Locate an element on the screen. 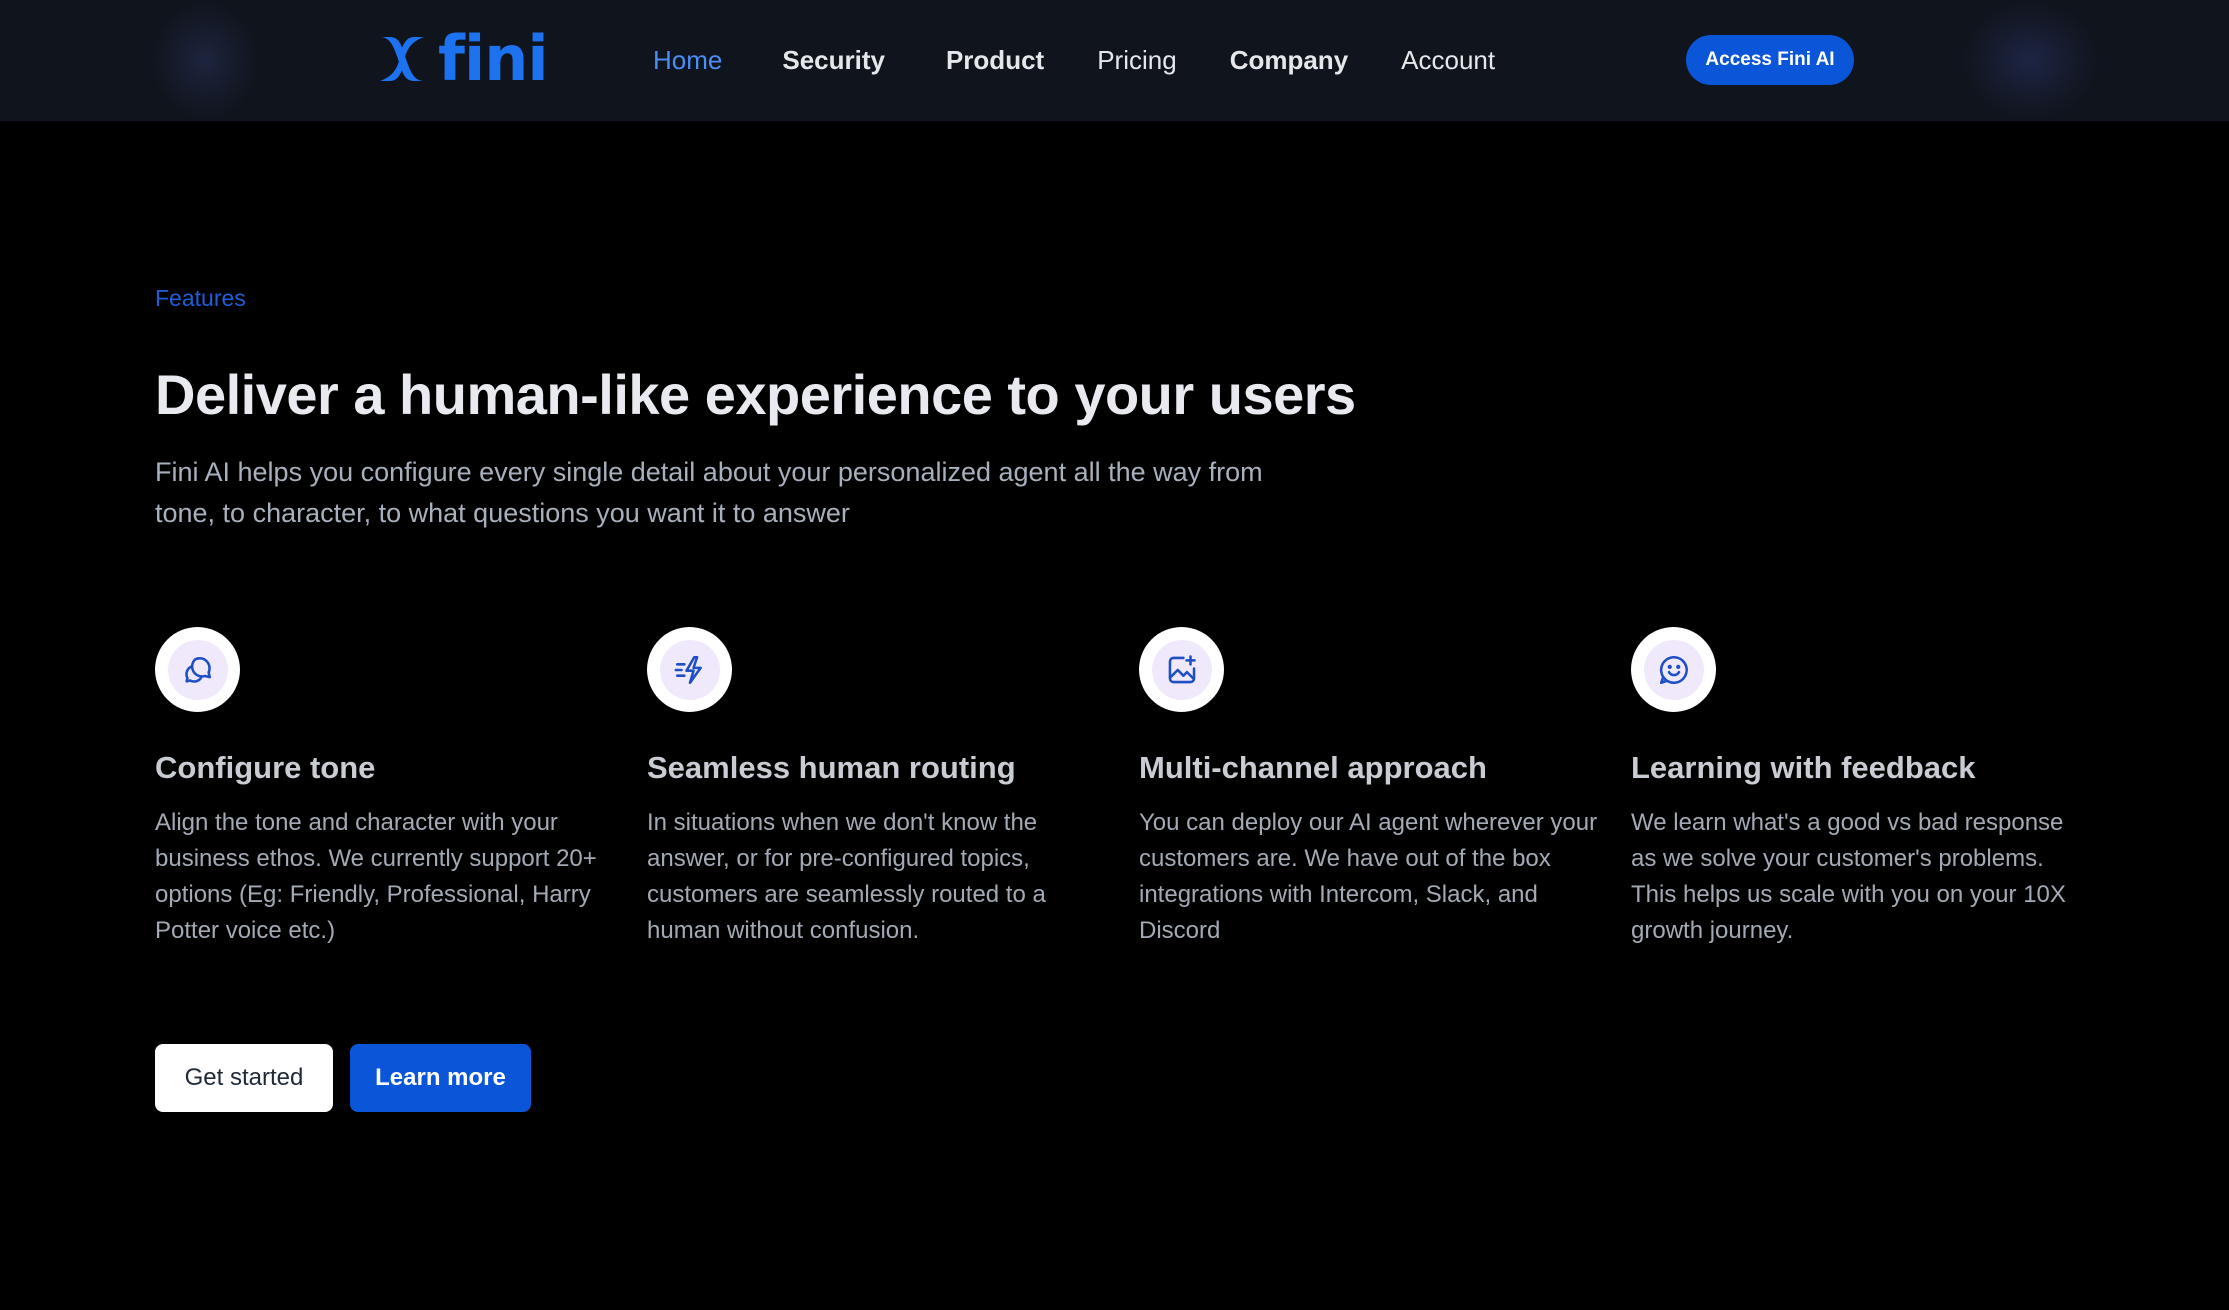 The image size is (2229, 1310). feature-title: Seamless human routing is located at coordinates (831, 767).